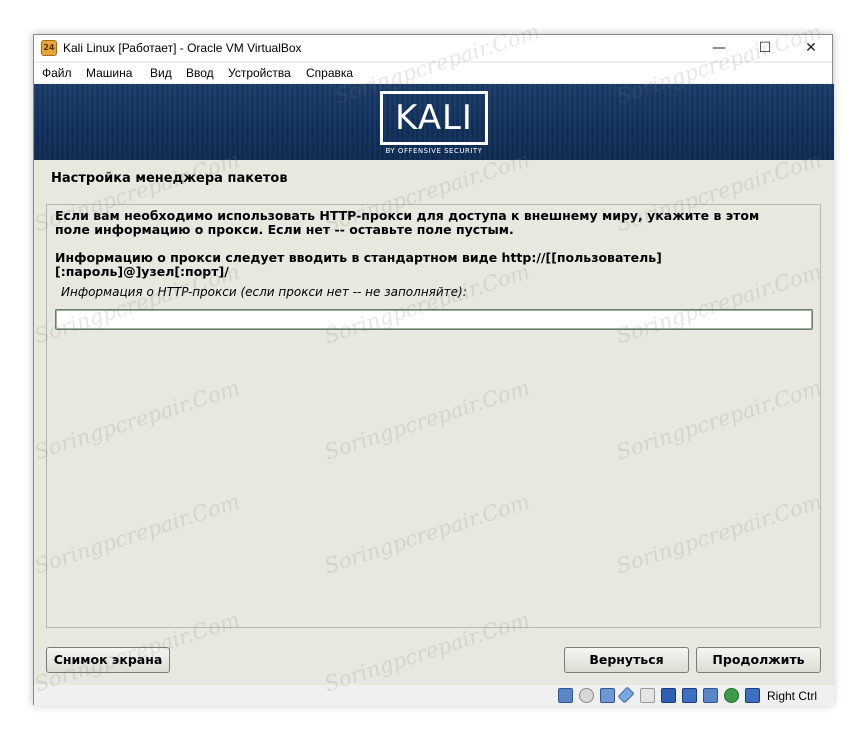 This screenshot has width=866, height=738. What do you see at coordinates (200, 73) in the screenshot?
I see `menu-input: Ввод` at bounding box center [200, 73].